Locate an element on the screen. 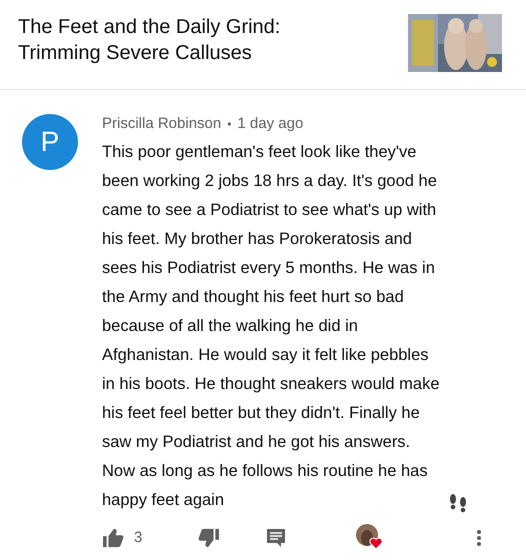 This screenshot has width=526, height=560. comment-time: 1 day ago is located at coordinates (270, 124).